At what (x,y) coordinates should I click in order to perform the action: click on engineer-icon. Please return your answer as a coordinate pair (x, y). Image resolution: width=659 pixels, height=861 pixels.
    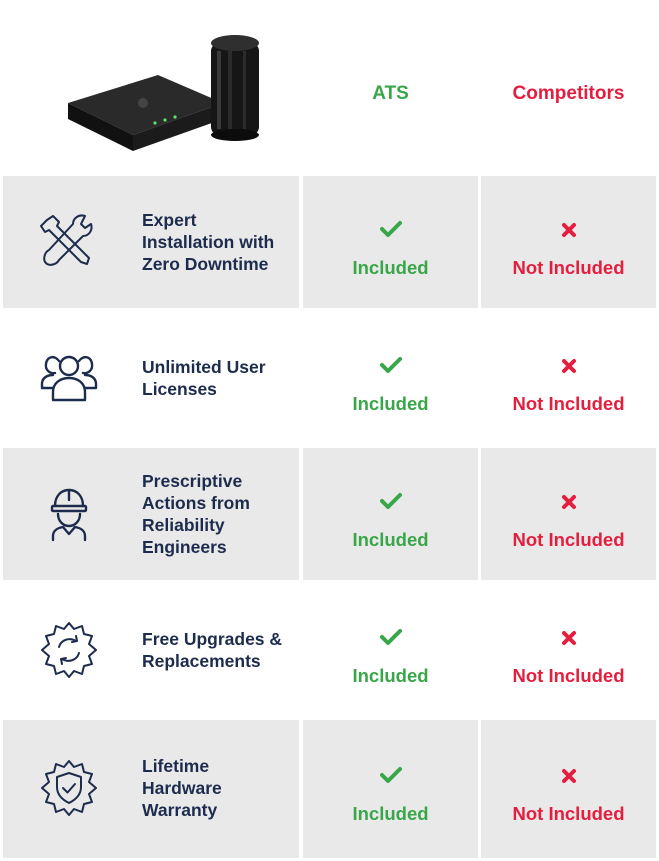
    Looking at the image, I should click on (69, 515).